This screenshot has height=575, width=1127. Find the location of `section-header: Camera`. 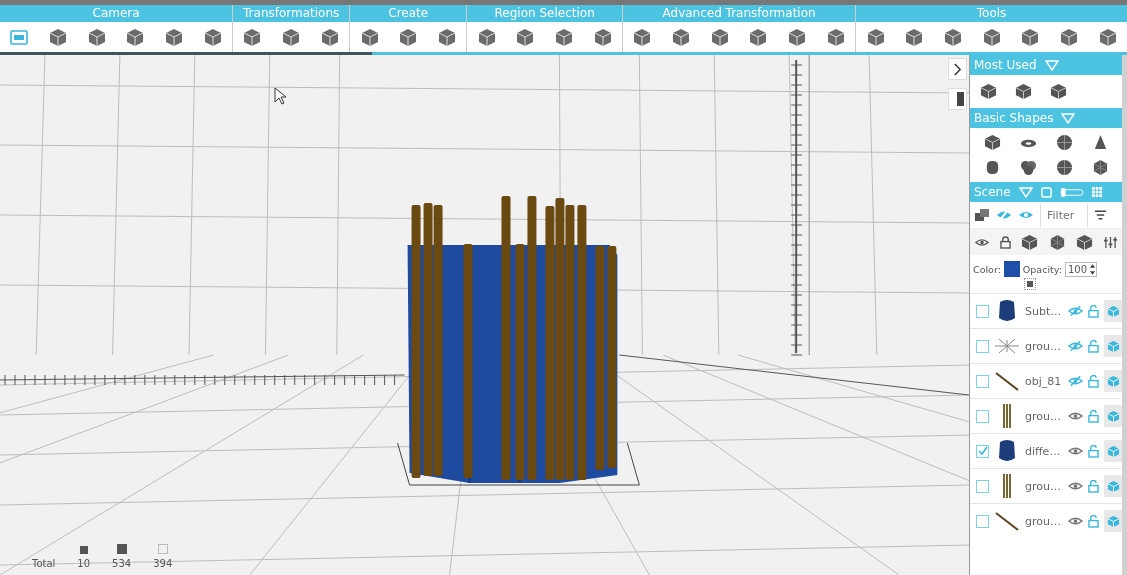

section-header: Camera is located at coordinates (116, 13).